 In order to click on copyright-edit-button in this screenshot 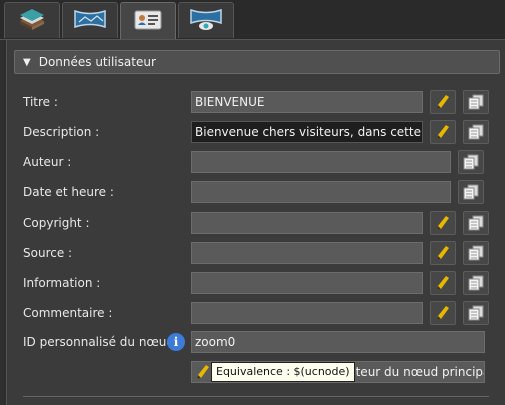, I will do `click(443, 223)`.